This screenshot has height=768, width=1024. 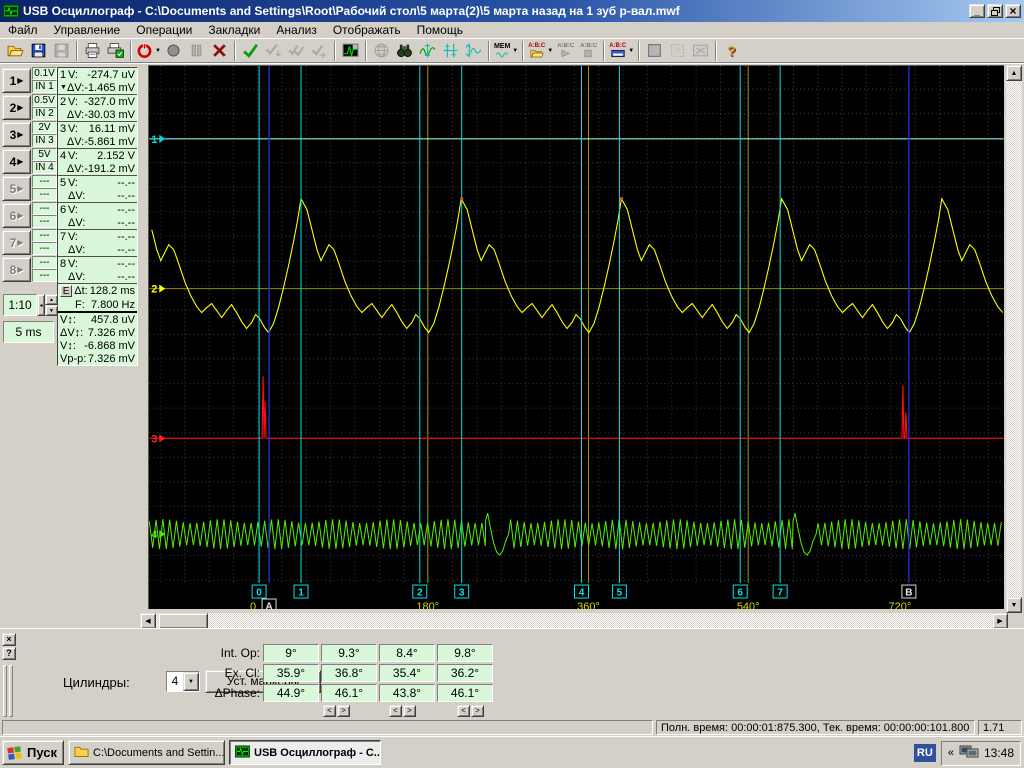 What do you see at coordinates (20, 305) in the screenshot?
I see `probe-ratio-value: 1:10` at bounding box center [20, 305].